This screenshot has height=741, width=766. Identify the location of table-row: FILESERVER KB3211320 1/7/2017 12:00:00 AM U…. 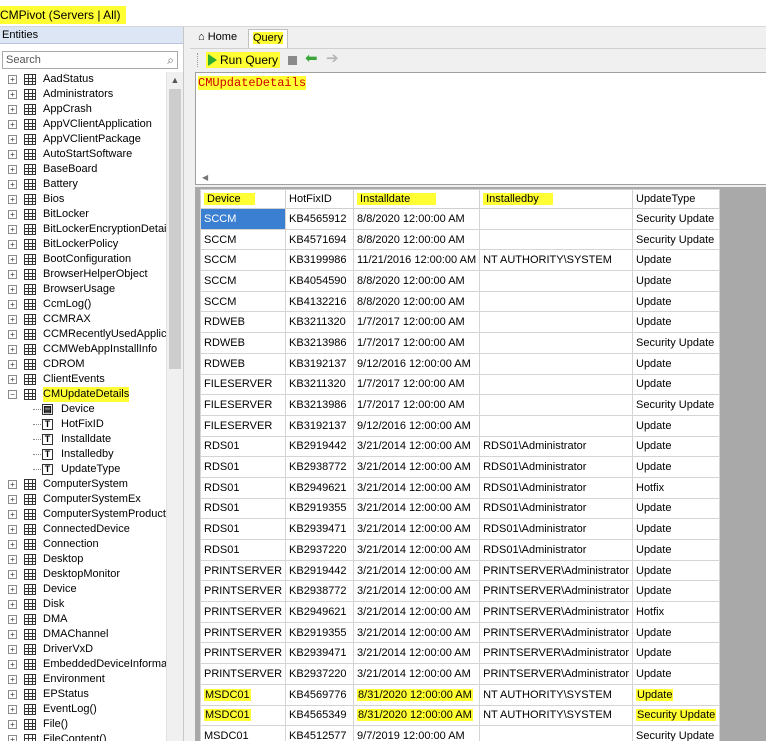
(460, 384).